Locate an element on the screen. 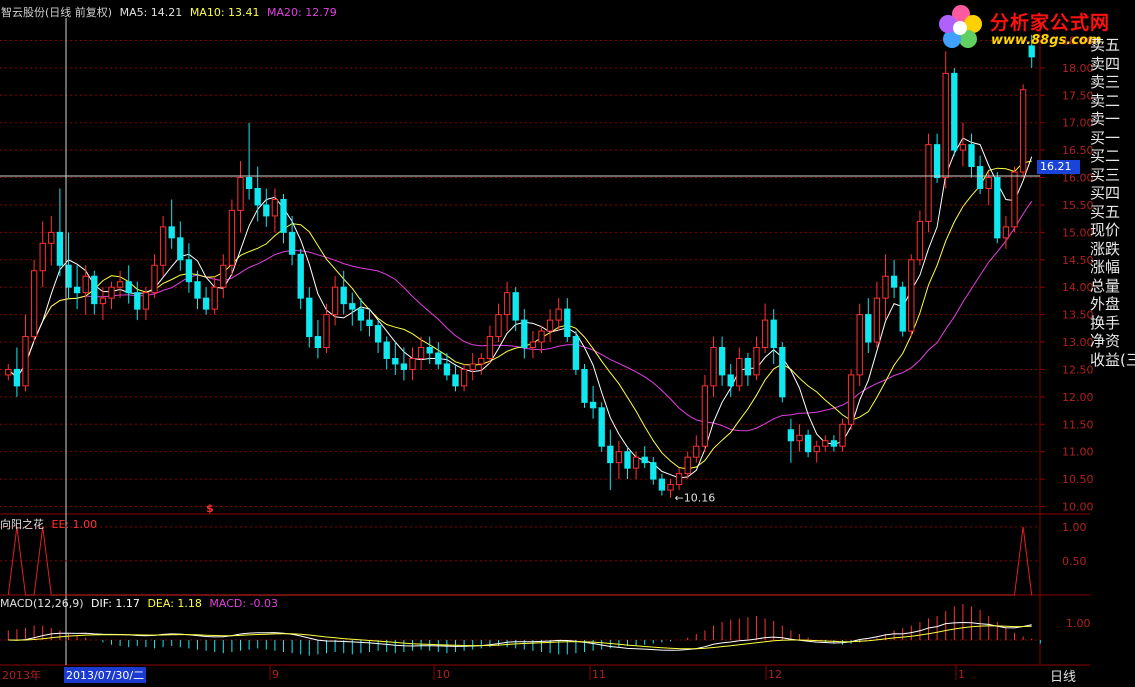 This screenshot has width=1135, height=687. signal-marker: $ is located at coordinates (210, 508).